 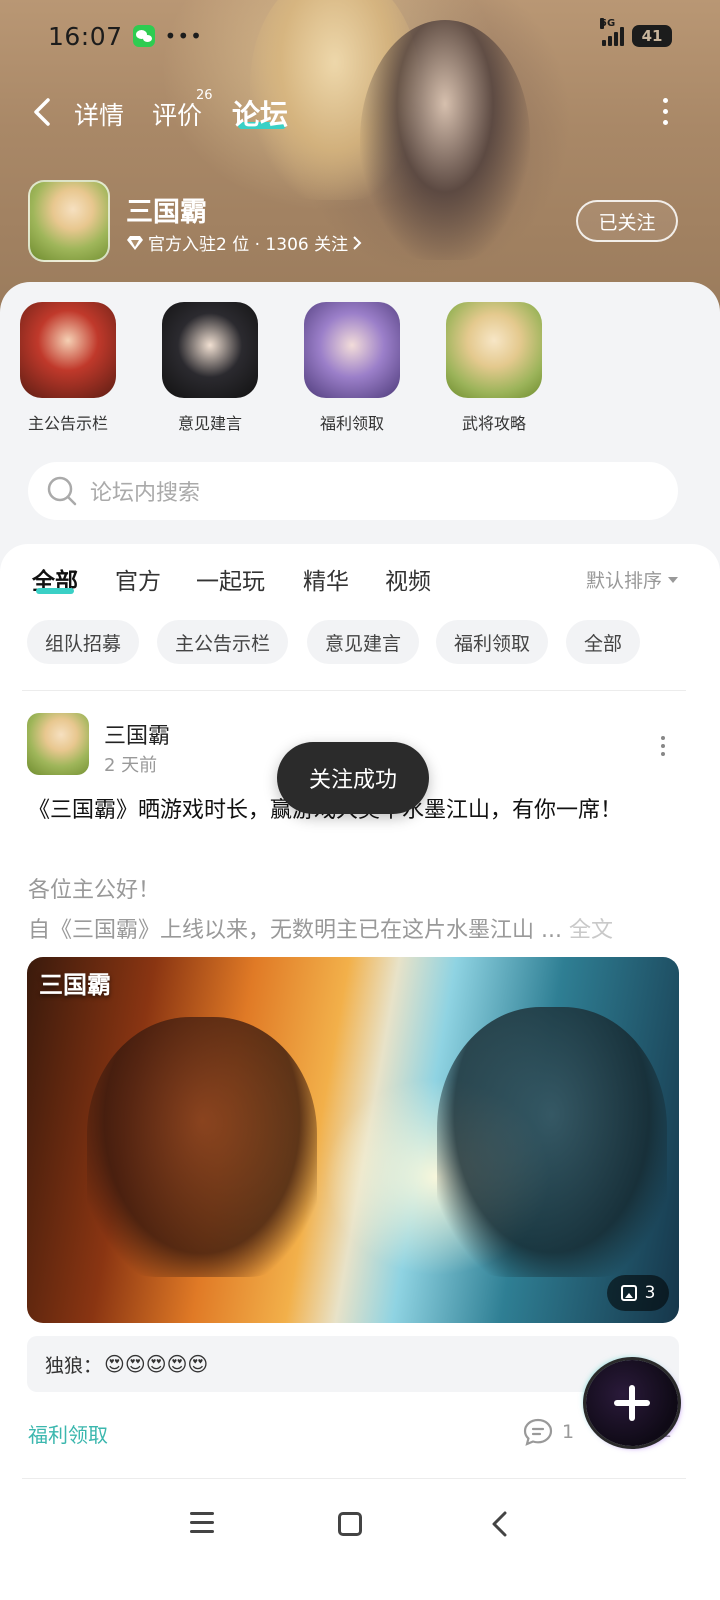 What do you see at coordinates (94, 890) in the screenshot?
I see `post-excerpt: 各位主公好！` at bounding box center [94, 890].